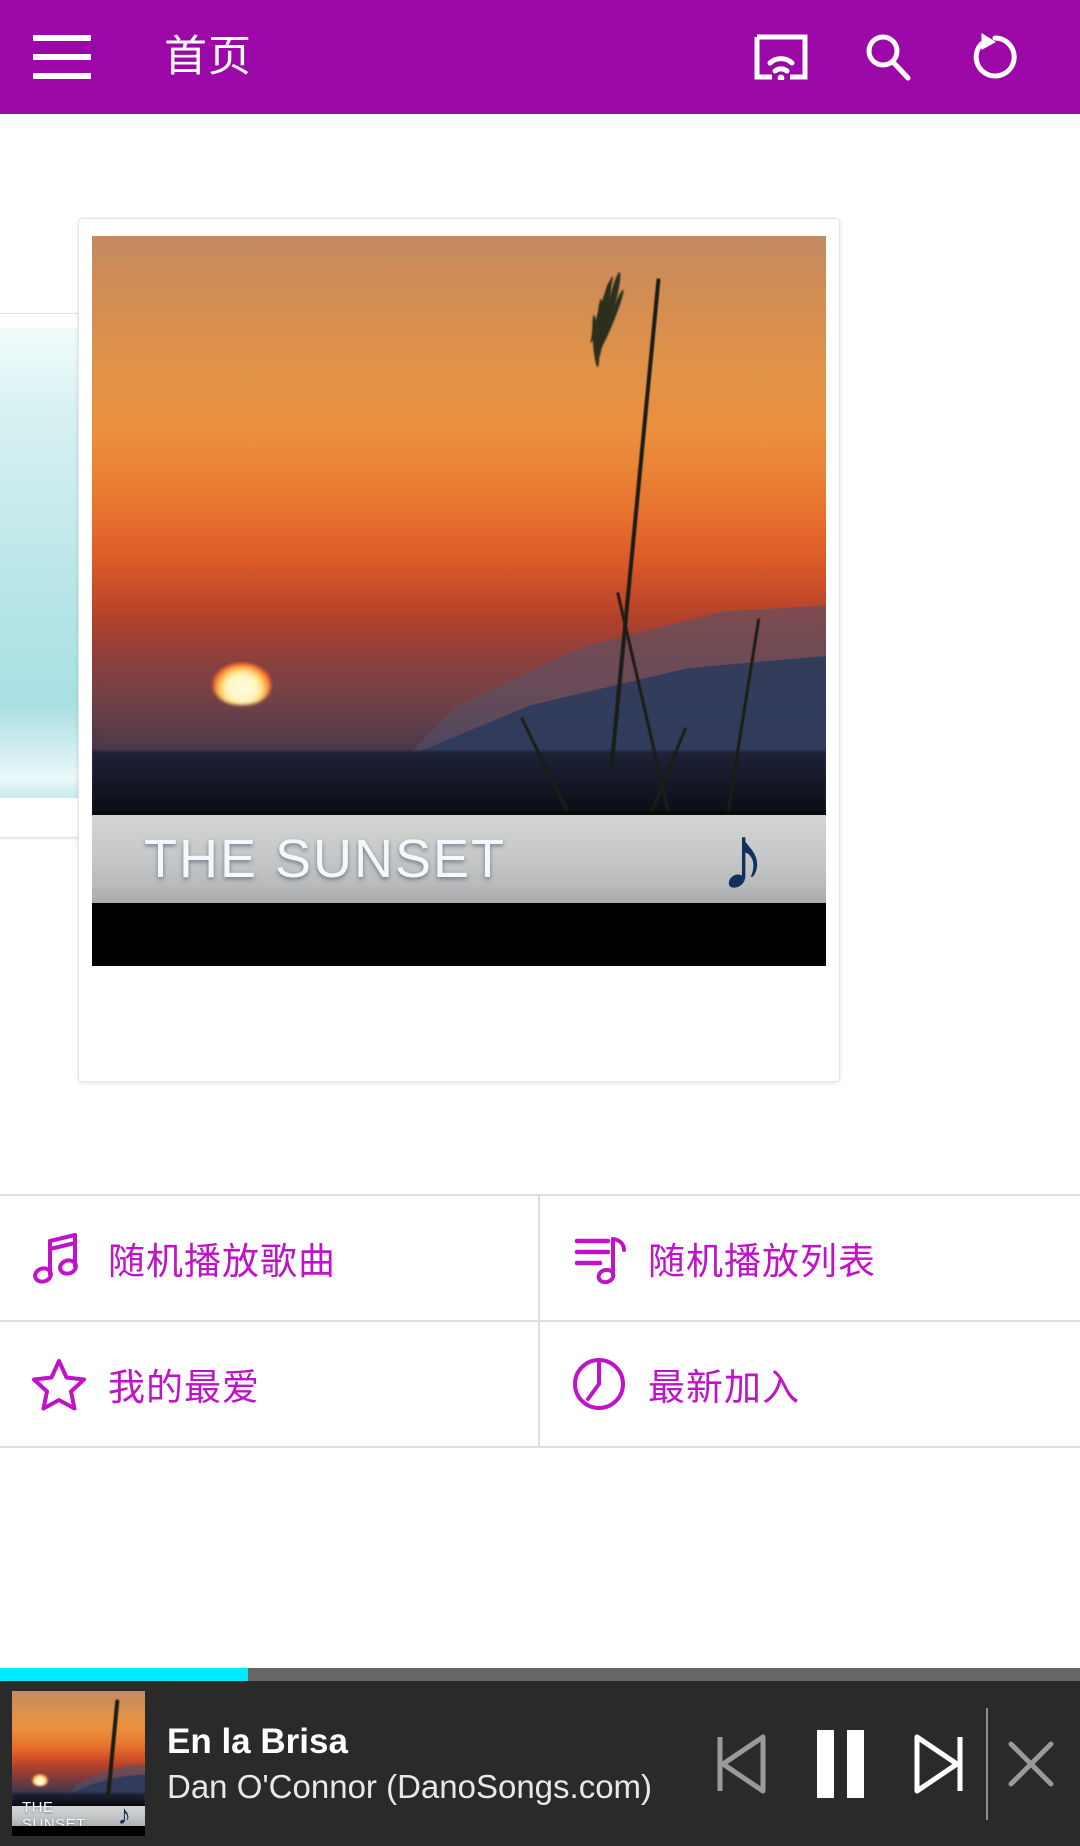  Describe the element at coordinates (222, 1261) in the screenshot. I see `grid-item-label: 随机播放歌曲` at that location.